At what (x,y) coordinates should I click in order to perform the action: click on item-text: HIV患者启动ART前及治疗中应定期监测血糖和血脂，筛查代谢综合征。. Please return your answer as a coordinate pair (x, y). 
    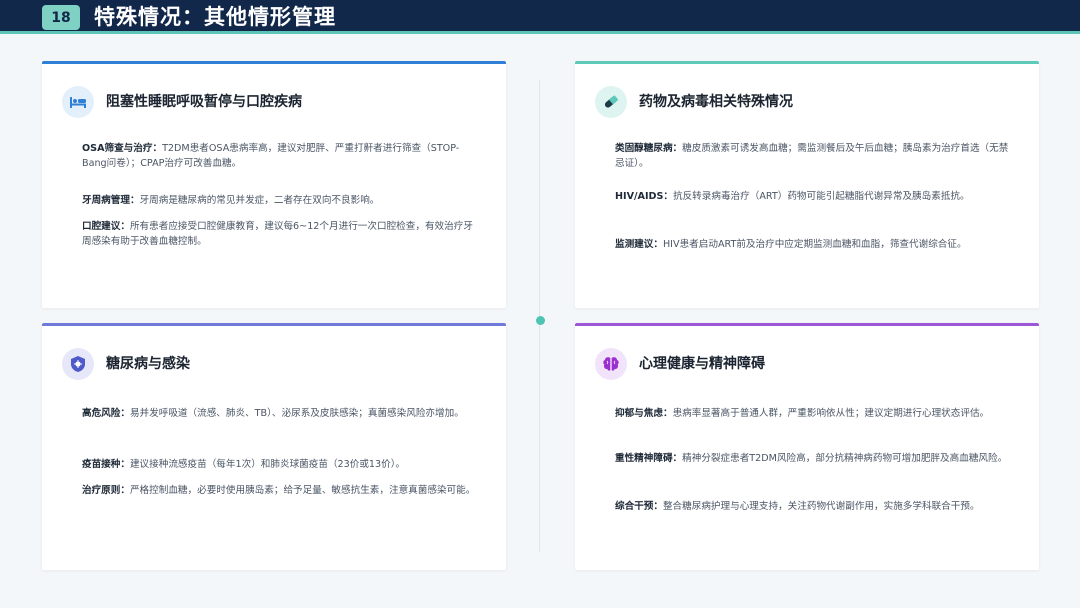
    Looking at the image, I should click on (814, 244).